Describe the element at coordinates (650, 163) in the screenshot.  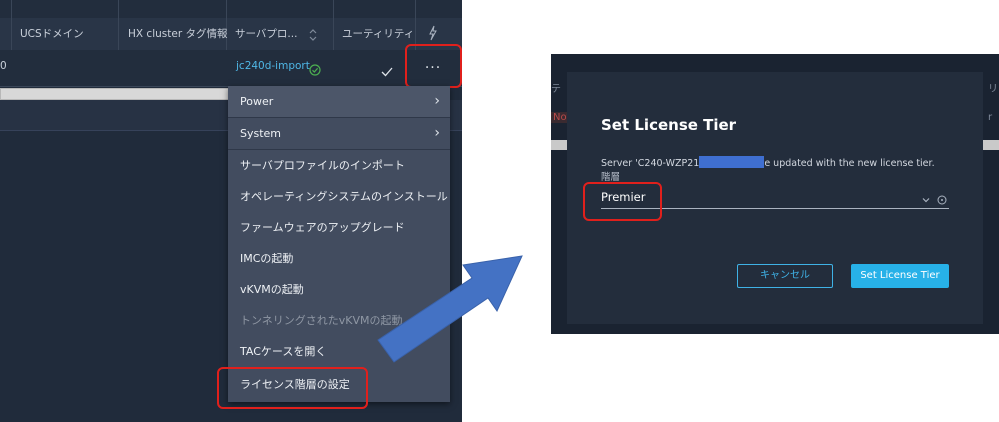
I see `message-prefix: Server 'C240-WZP21` at that location.